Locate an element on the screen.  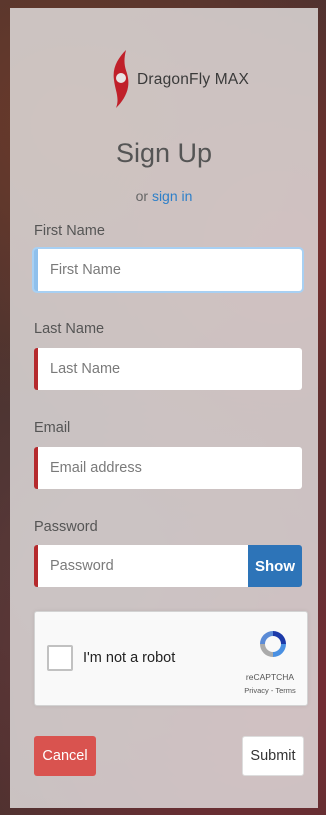
recaptcha-icon is located at coordinates (273, 644).